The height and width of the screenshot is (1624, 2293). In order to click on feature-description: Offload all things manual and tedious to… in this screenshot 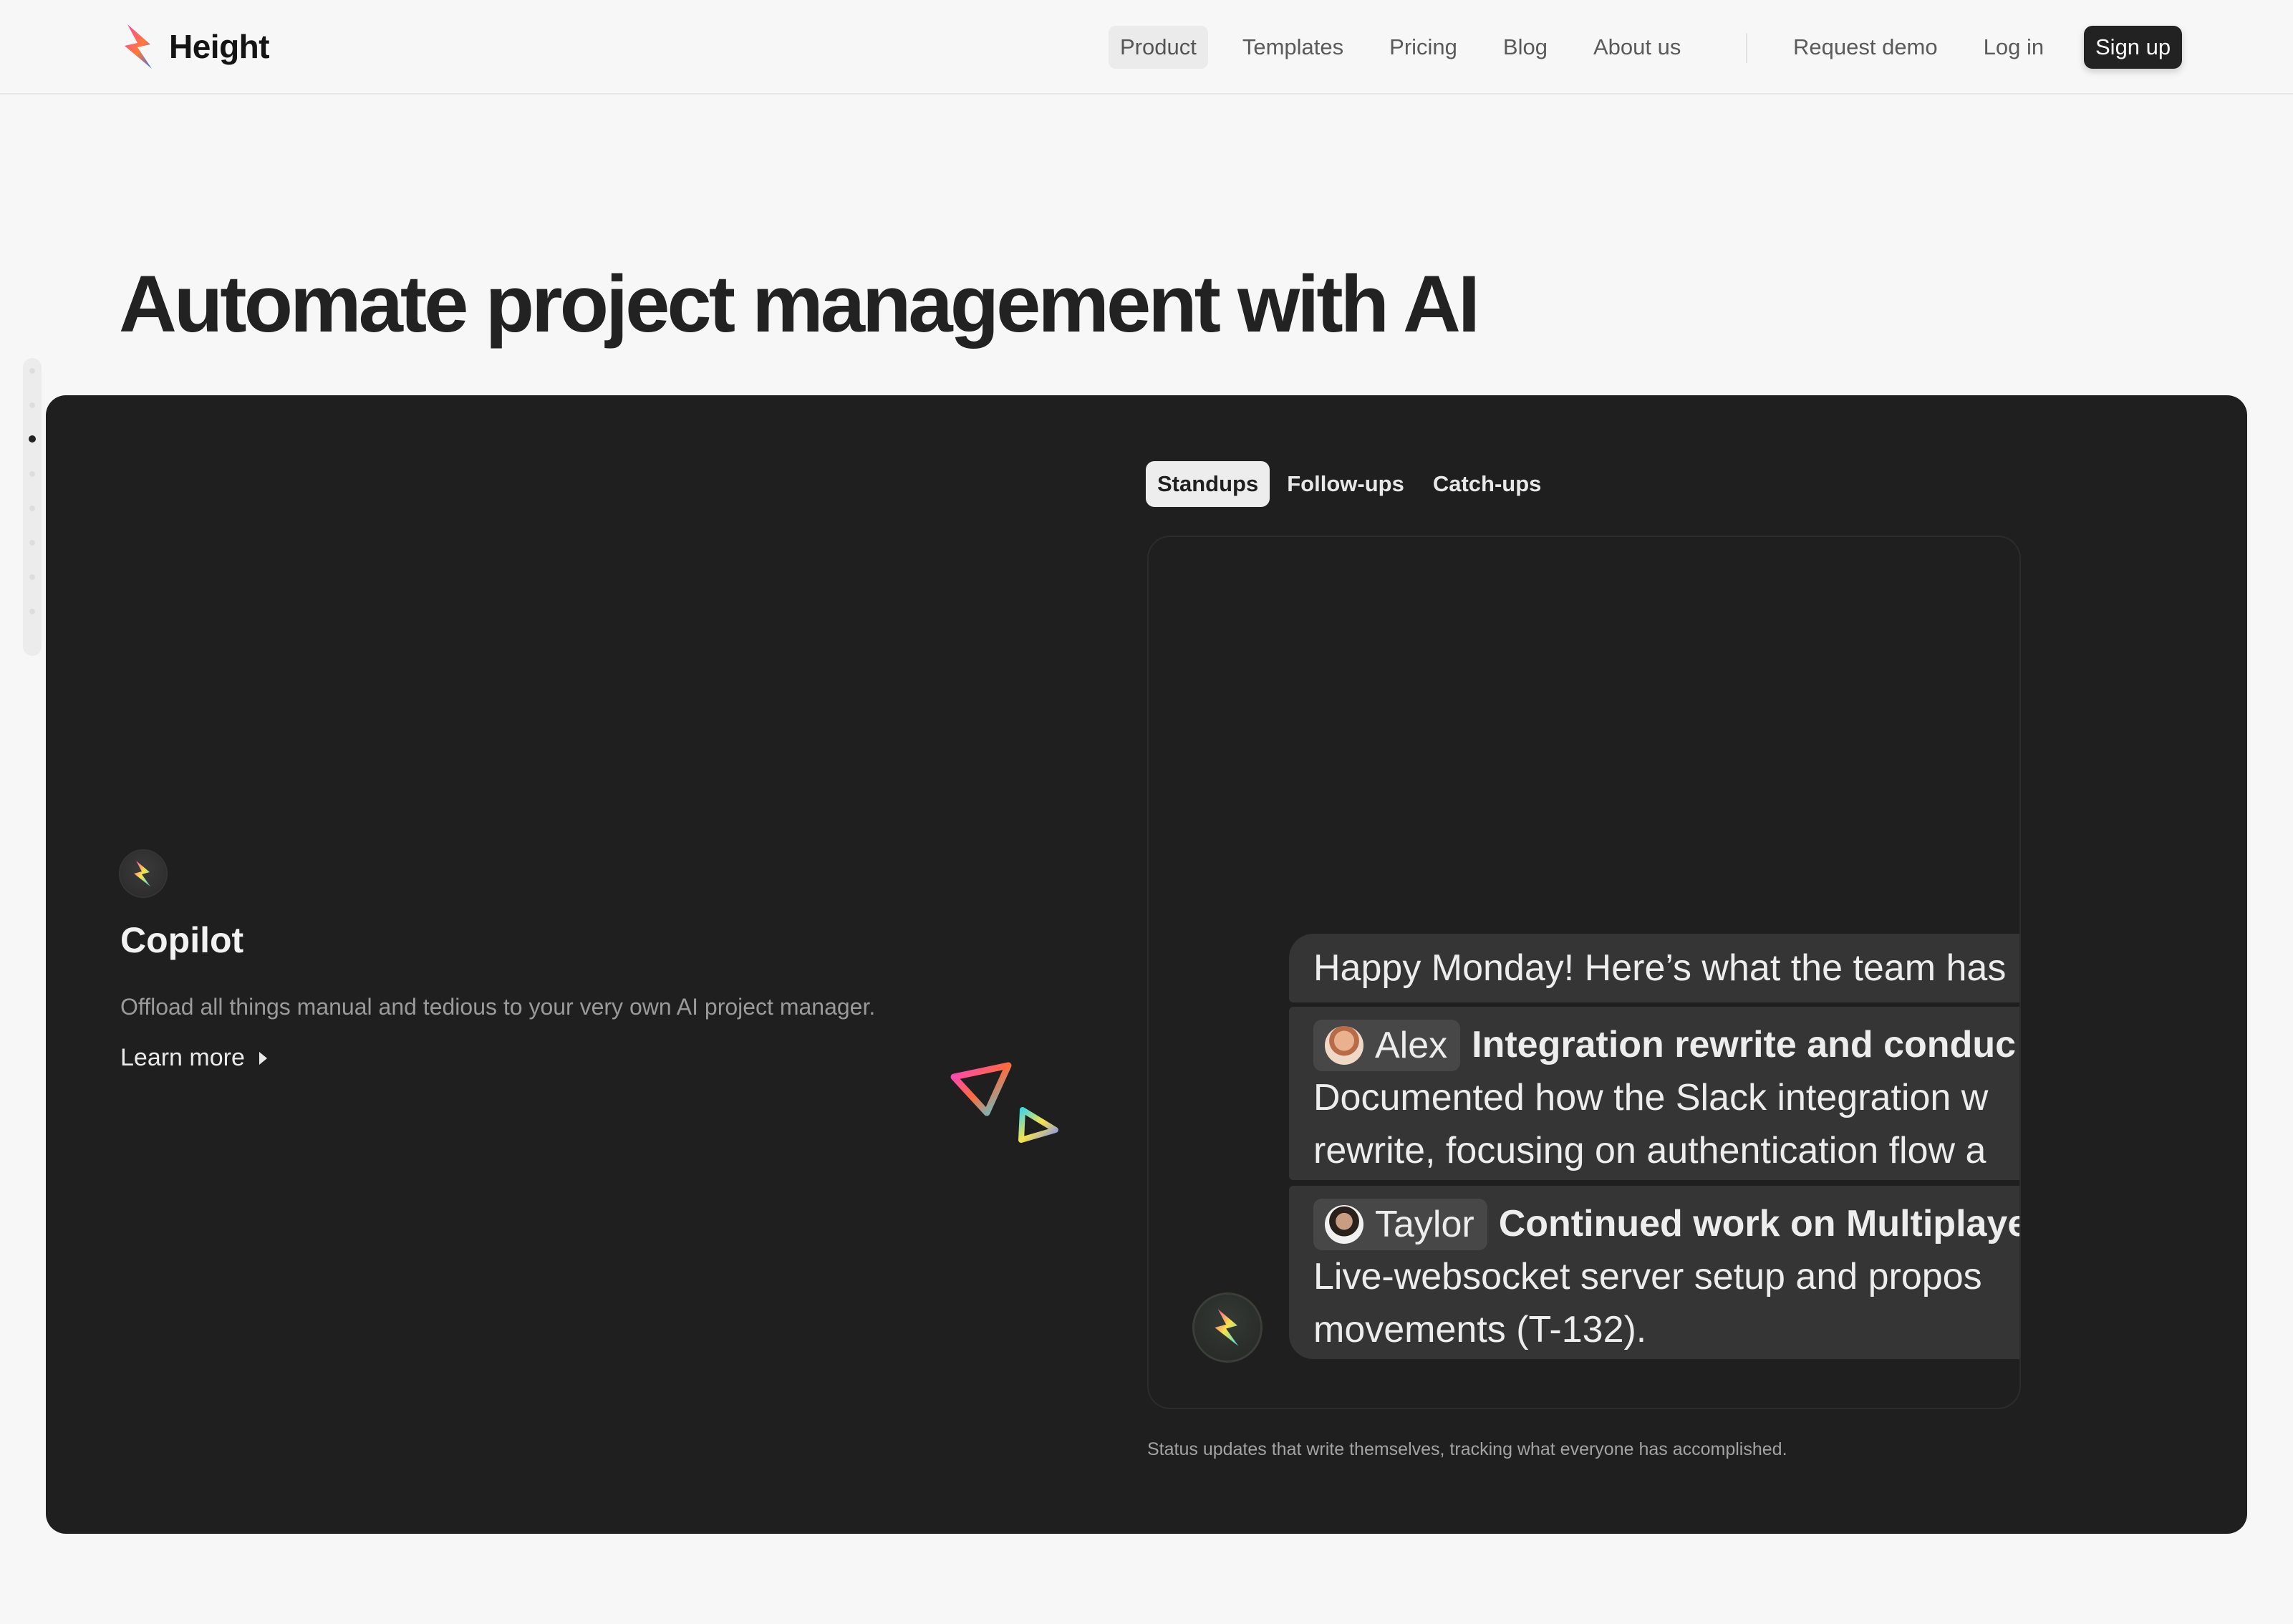, I will do `click(498, 1007)`.